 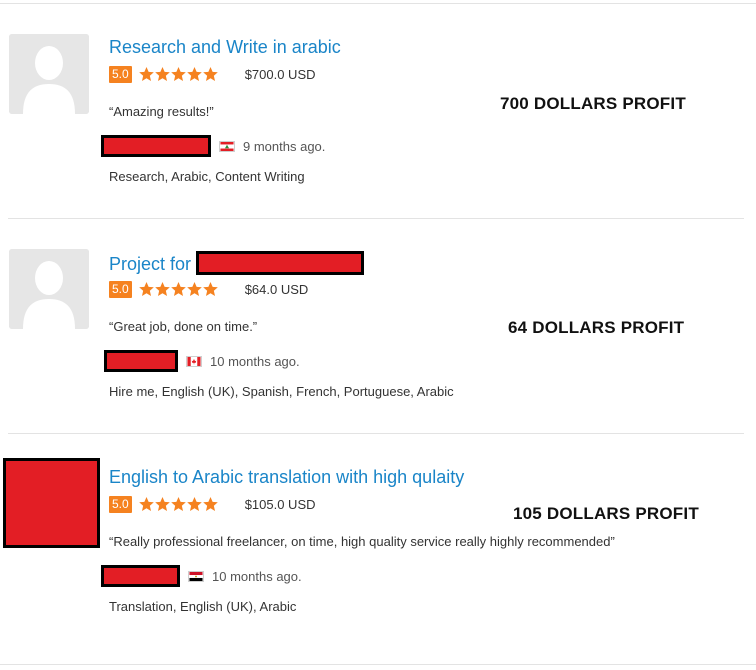 I want to click on reviewer-row: 9 months ago., so click(x=213, y=146).